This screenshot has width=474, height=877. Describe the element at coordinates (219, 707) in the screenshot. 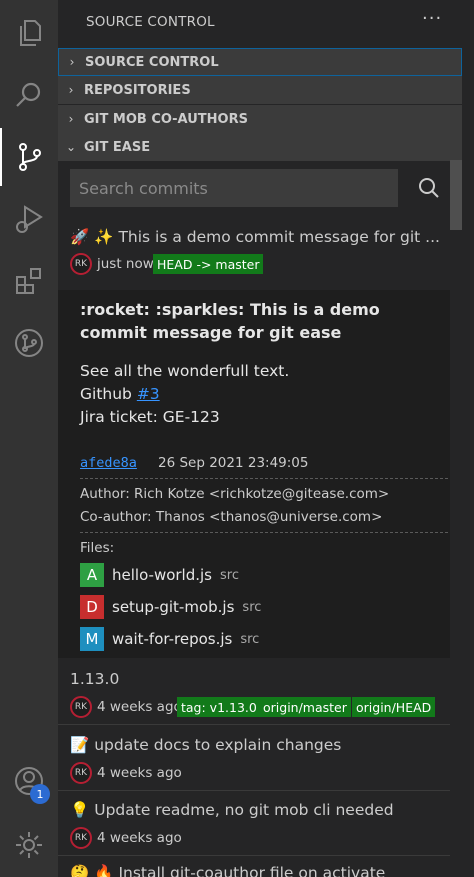

I see `ref-tag: tag: v1.13.0` at that location.